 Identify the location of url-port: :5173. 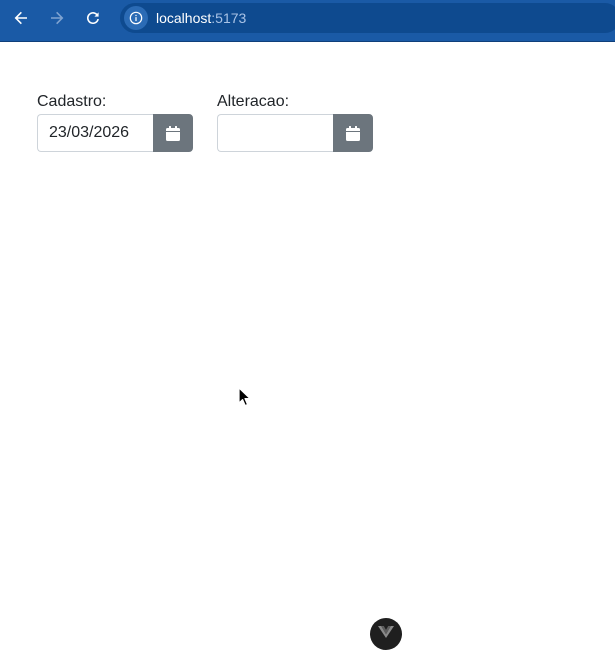
(229, 18).